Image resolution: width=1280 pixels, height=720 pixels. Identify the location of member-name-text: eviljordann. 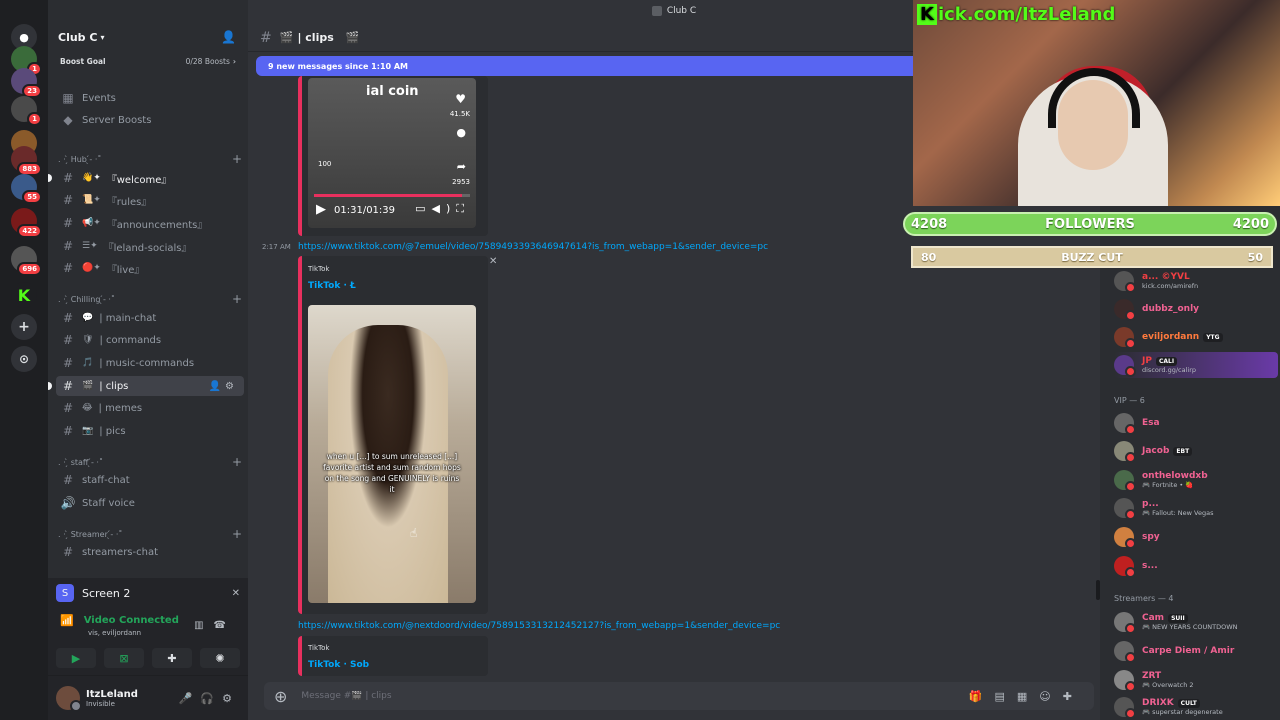
(1171, 337).